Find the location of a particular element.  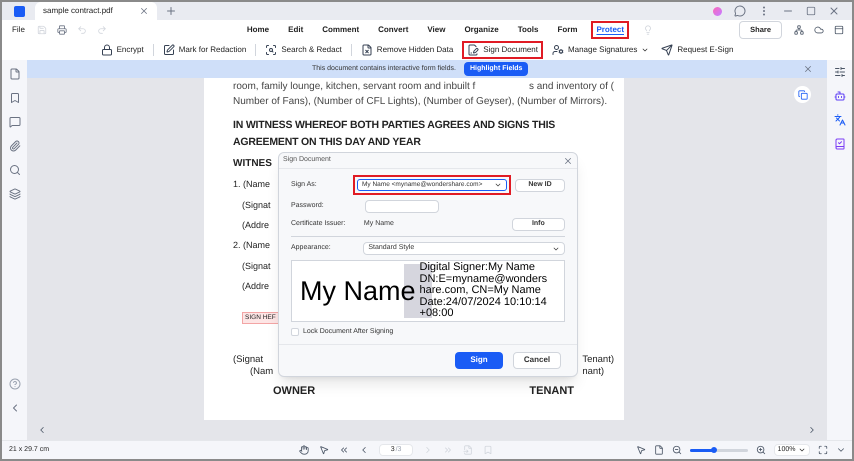

document-text: Tenant) is located at coordinates (598, 360).